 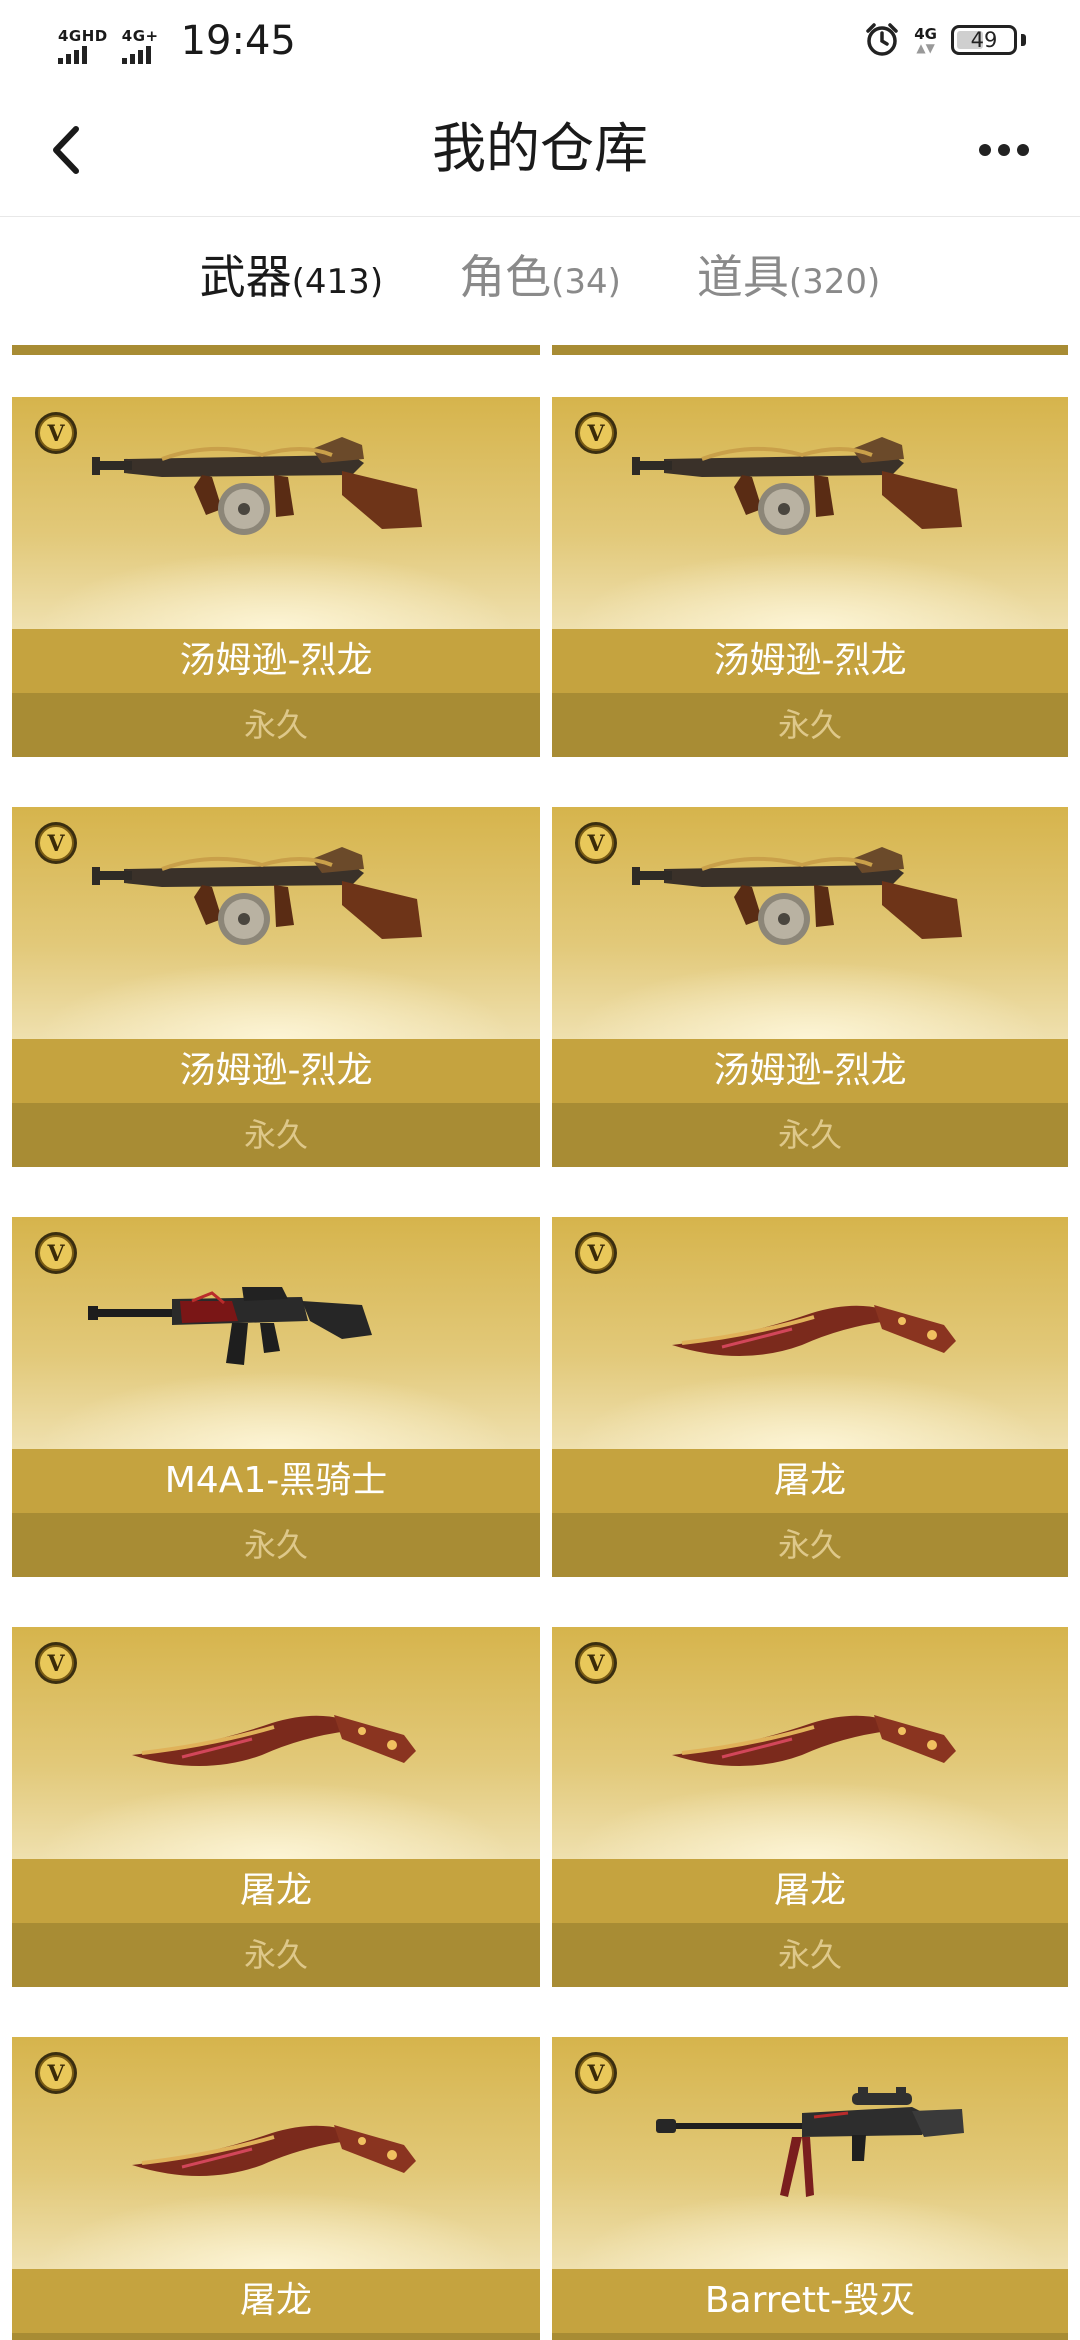 I want to click on weapon-card: V Barrett-毁灭永久, so click(x=810, y=2188).